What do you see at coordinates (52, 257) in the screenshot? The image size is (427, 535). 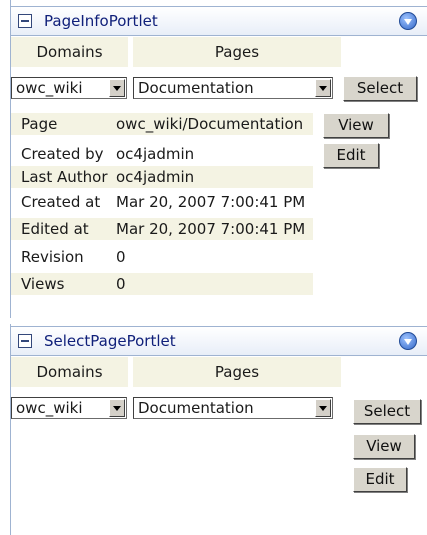 I see `info-label: Revision` at bounding box center [52, 257].